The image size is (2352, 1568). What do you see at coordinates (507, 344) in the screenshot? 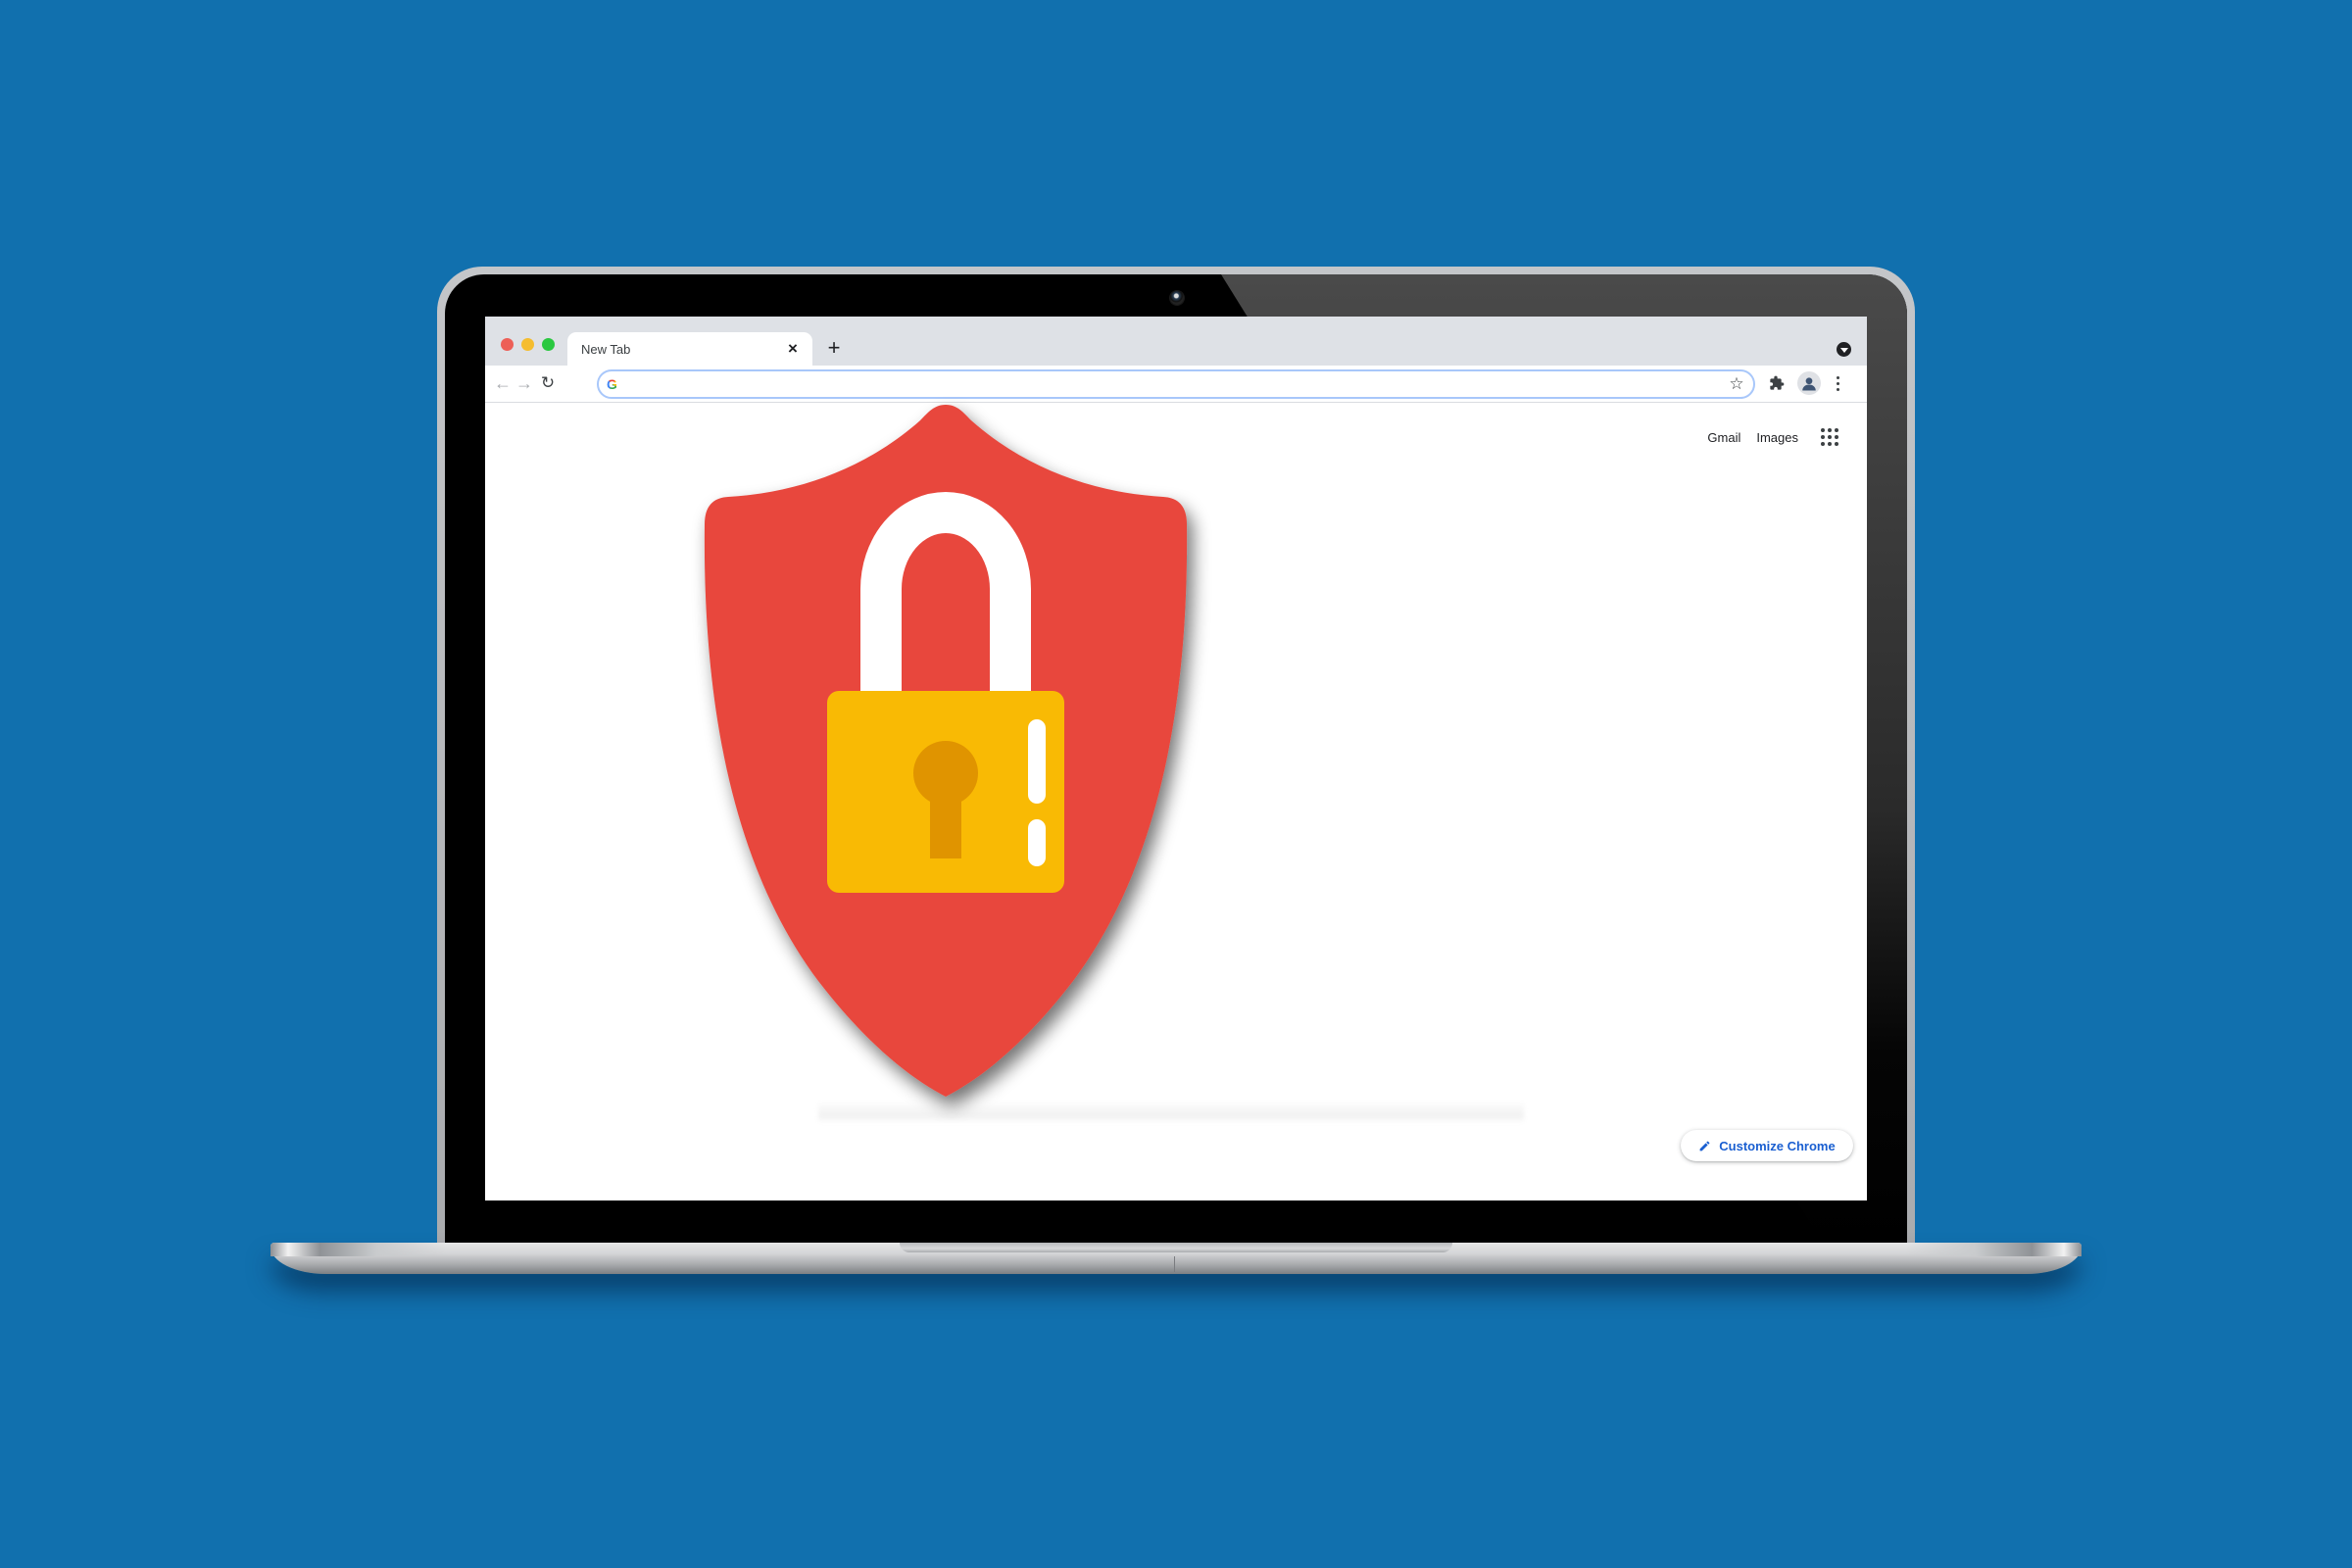
I see `window-close-button` at bounding box center [507, 344].